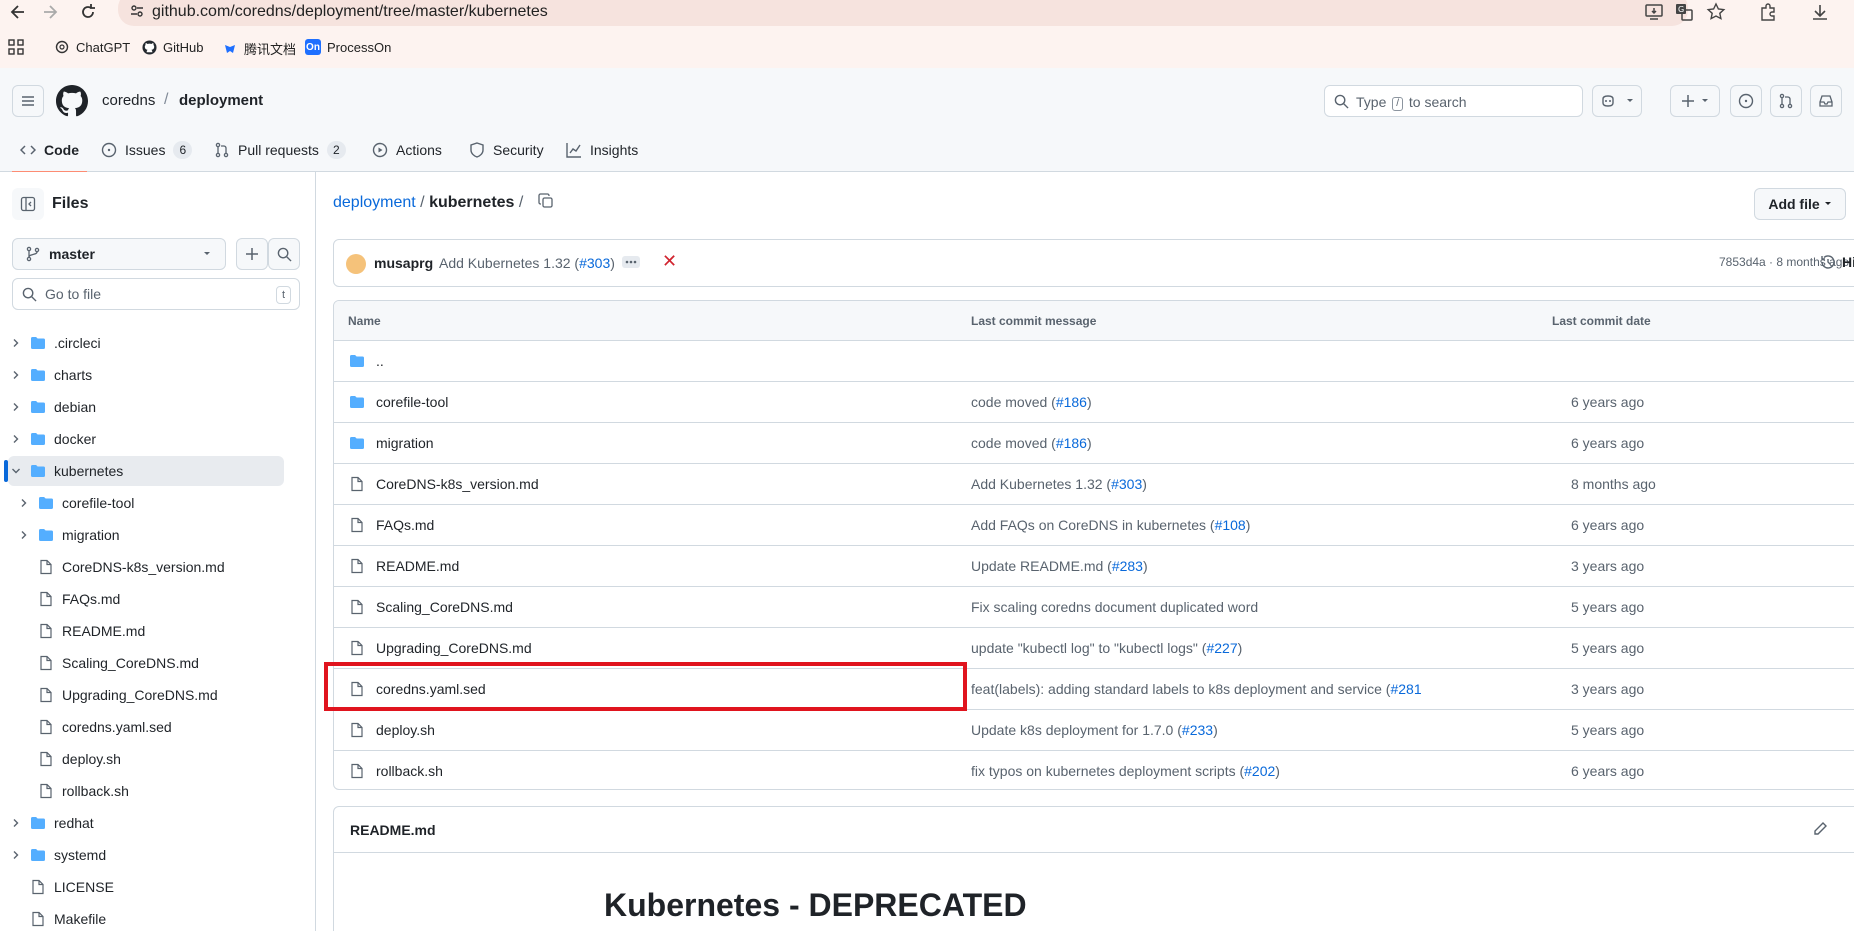 This screenshot has width=1854, height=931. I want to click on branch-selector: master, so click(119, 254).